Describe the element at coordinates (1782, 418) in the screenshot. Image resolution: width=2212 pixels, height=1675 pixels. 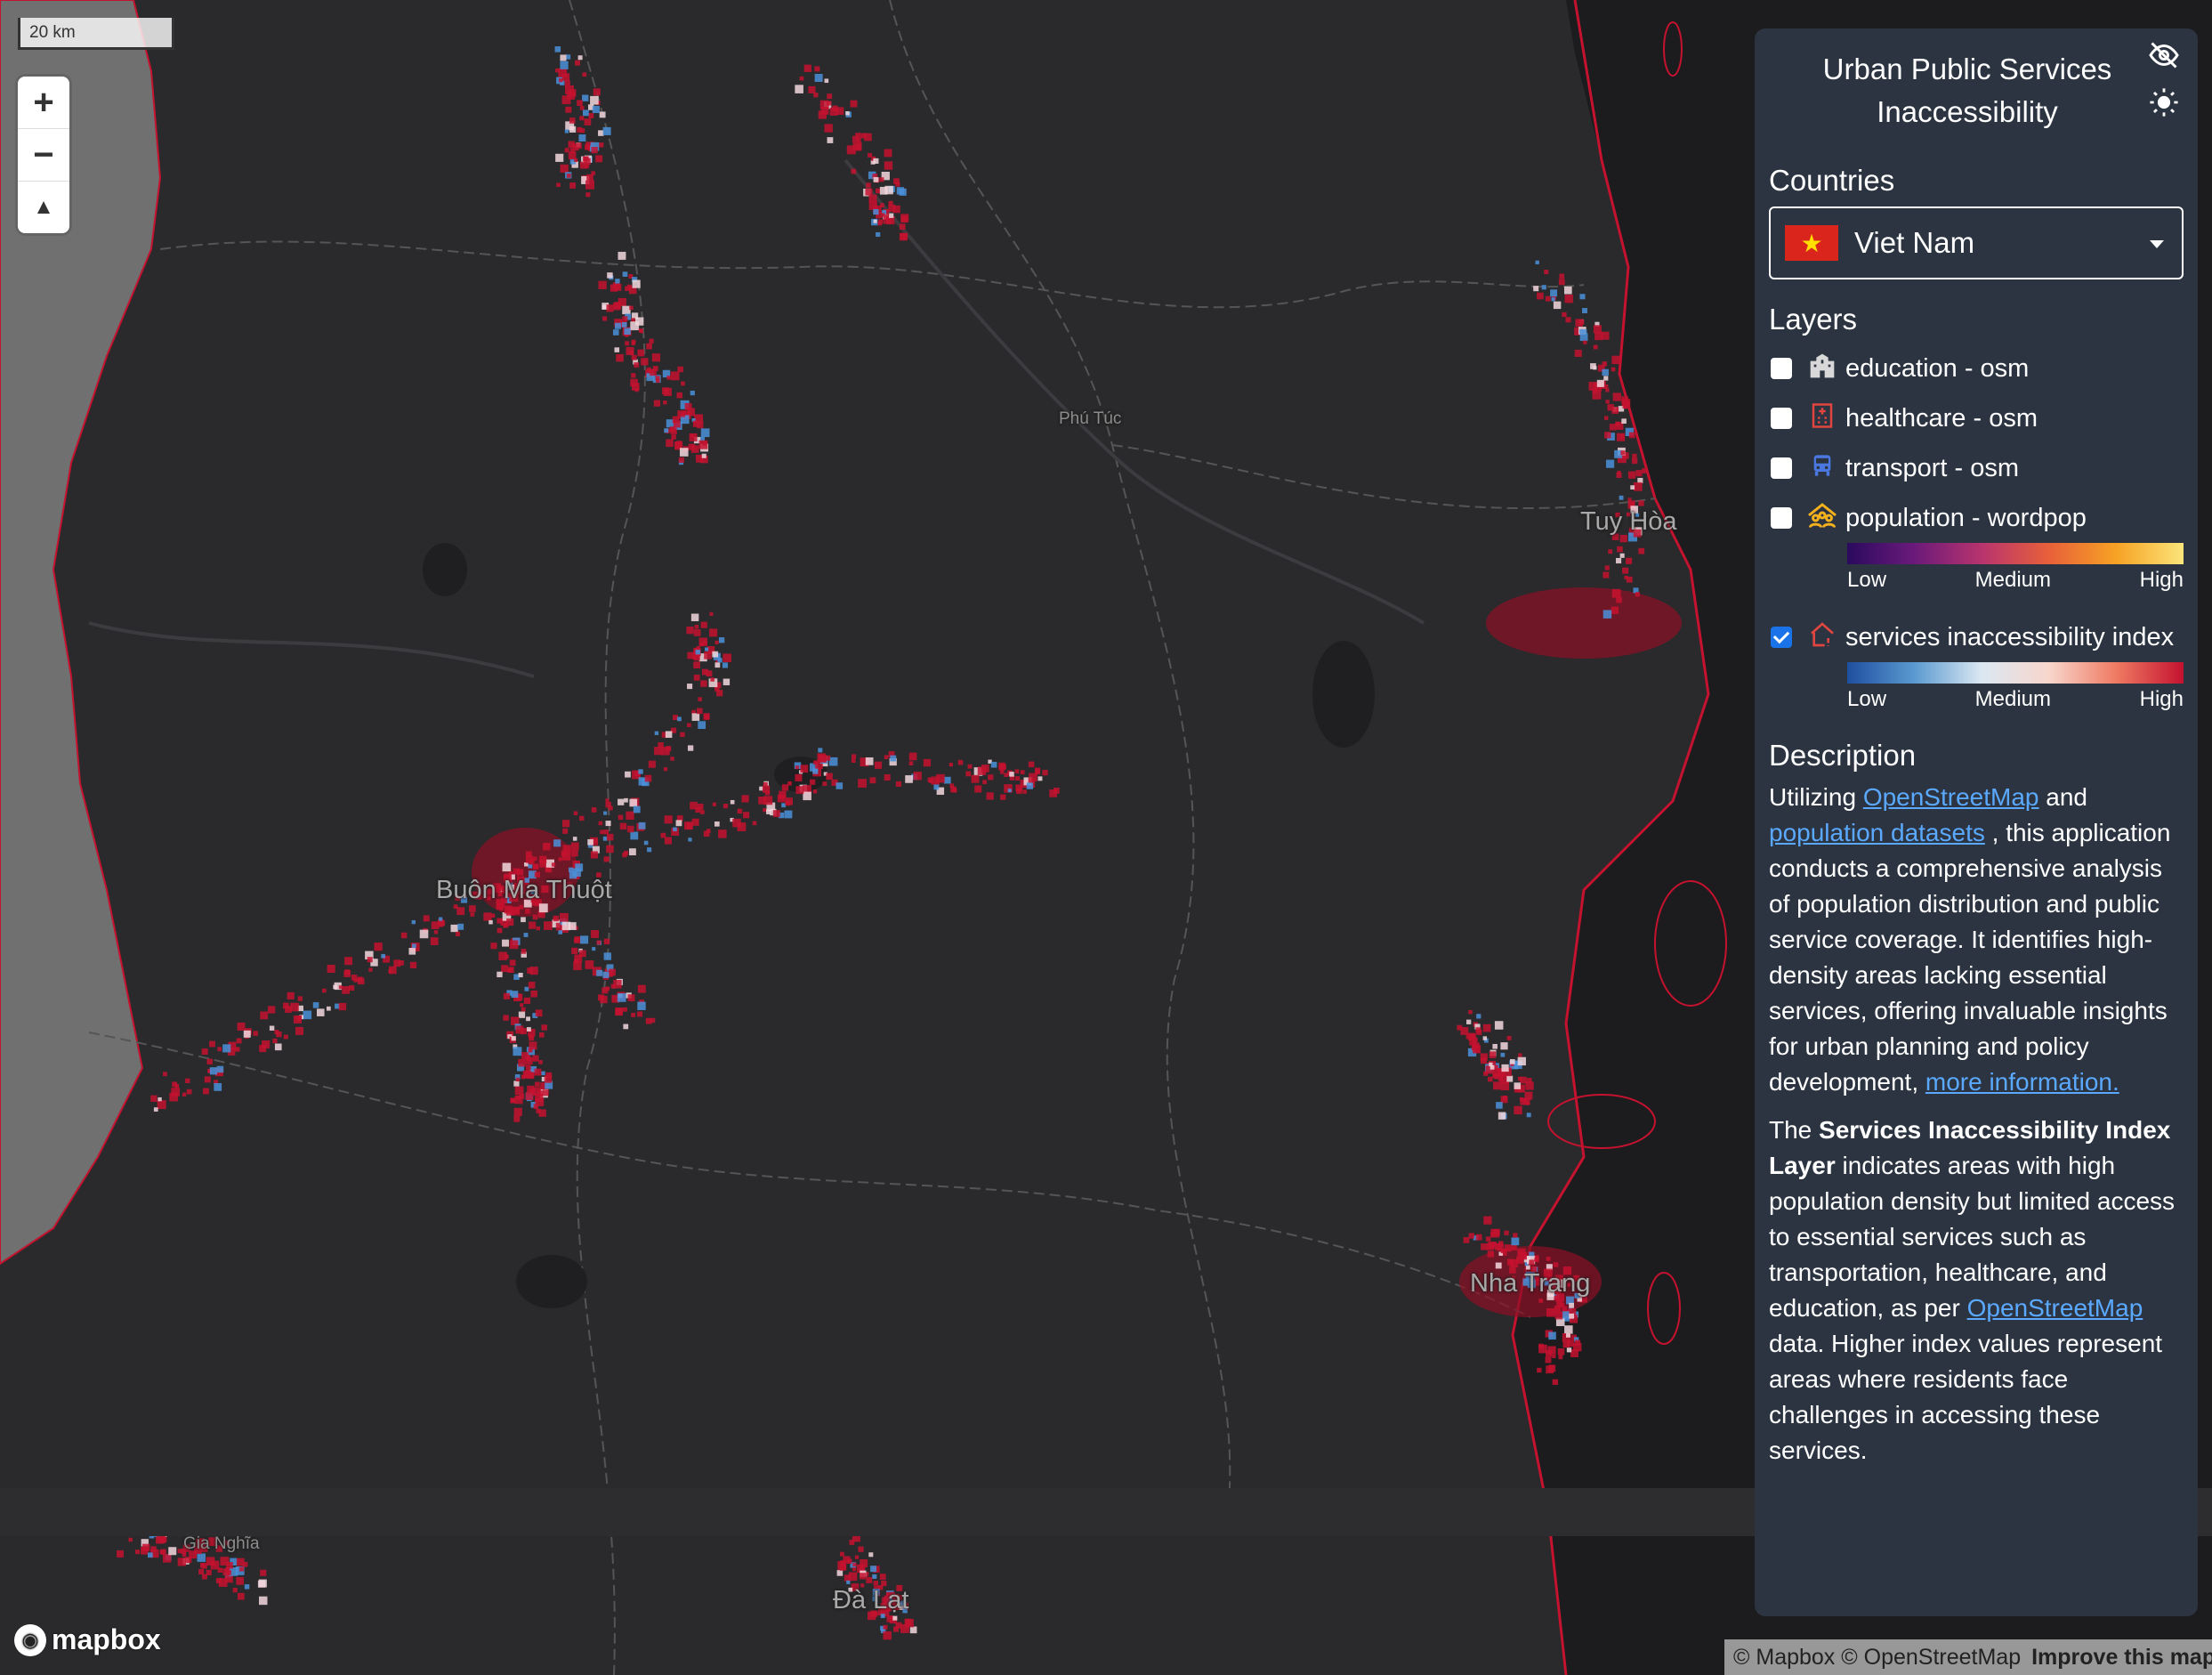
I see `layer-checkbox-healthcare` at that location.